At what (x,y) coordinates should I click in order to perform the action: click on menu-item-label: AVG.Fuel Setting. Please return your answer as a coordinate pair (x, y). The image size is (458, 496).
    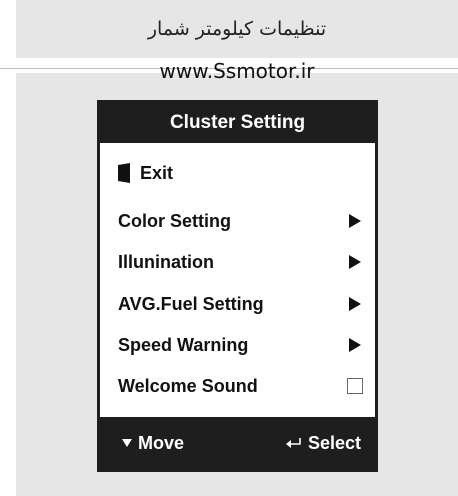
    Looking at the image, I should click on (191, 303).